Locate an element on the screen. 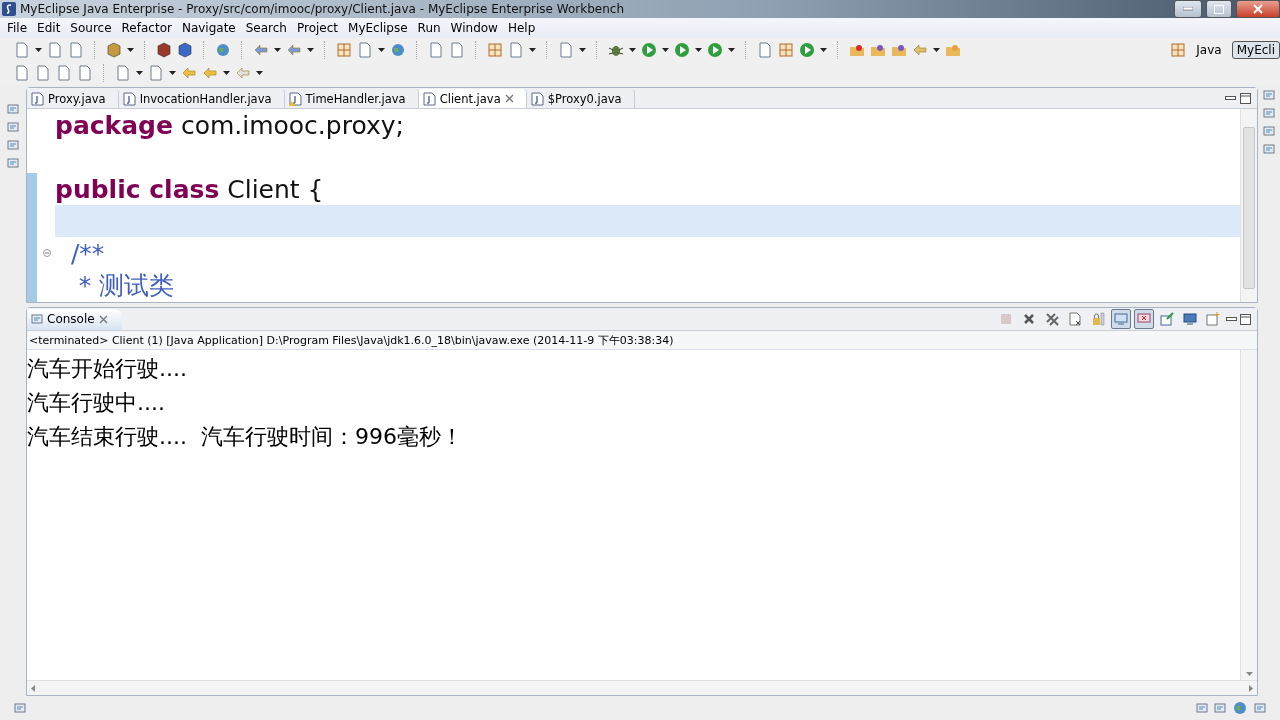 This screenshot has height=720, width=1280. perspective-button: MyEcli is located at coordinates (1255, 50).